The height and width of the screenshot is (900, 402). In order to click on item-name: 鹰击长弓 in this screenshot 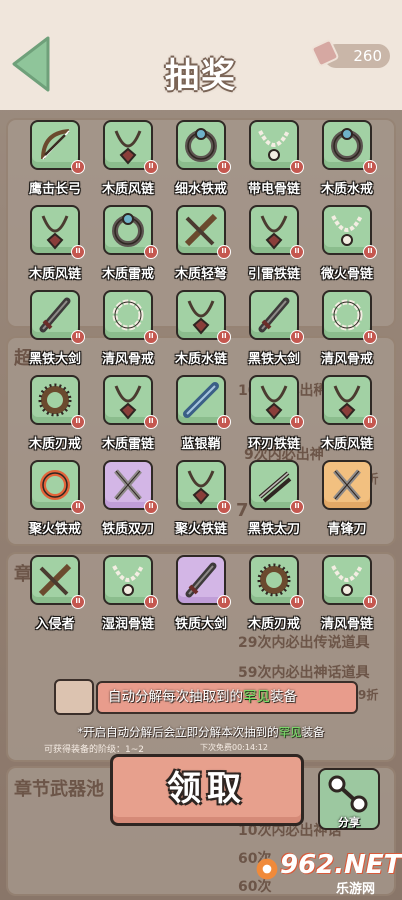, I will do `click(54, 189)`.